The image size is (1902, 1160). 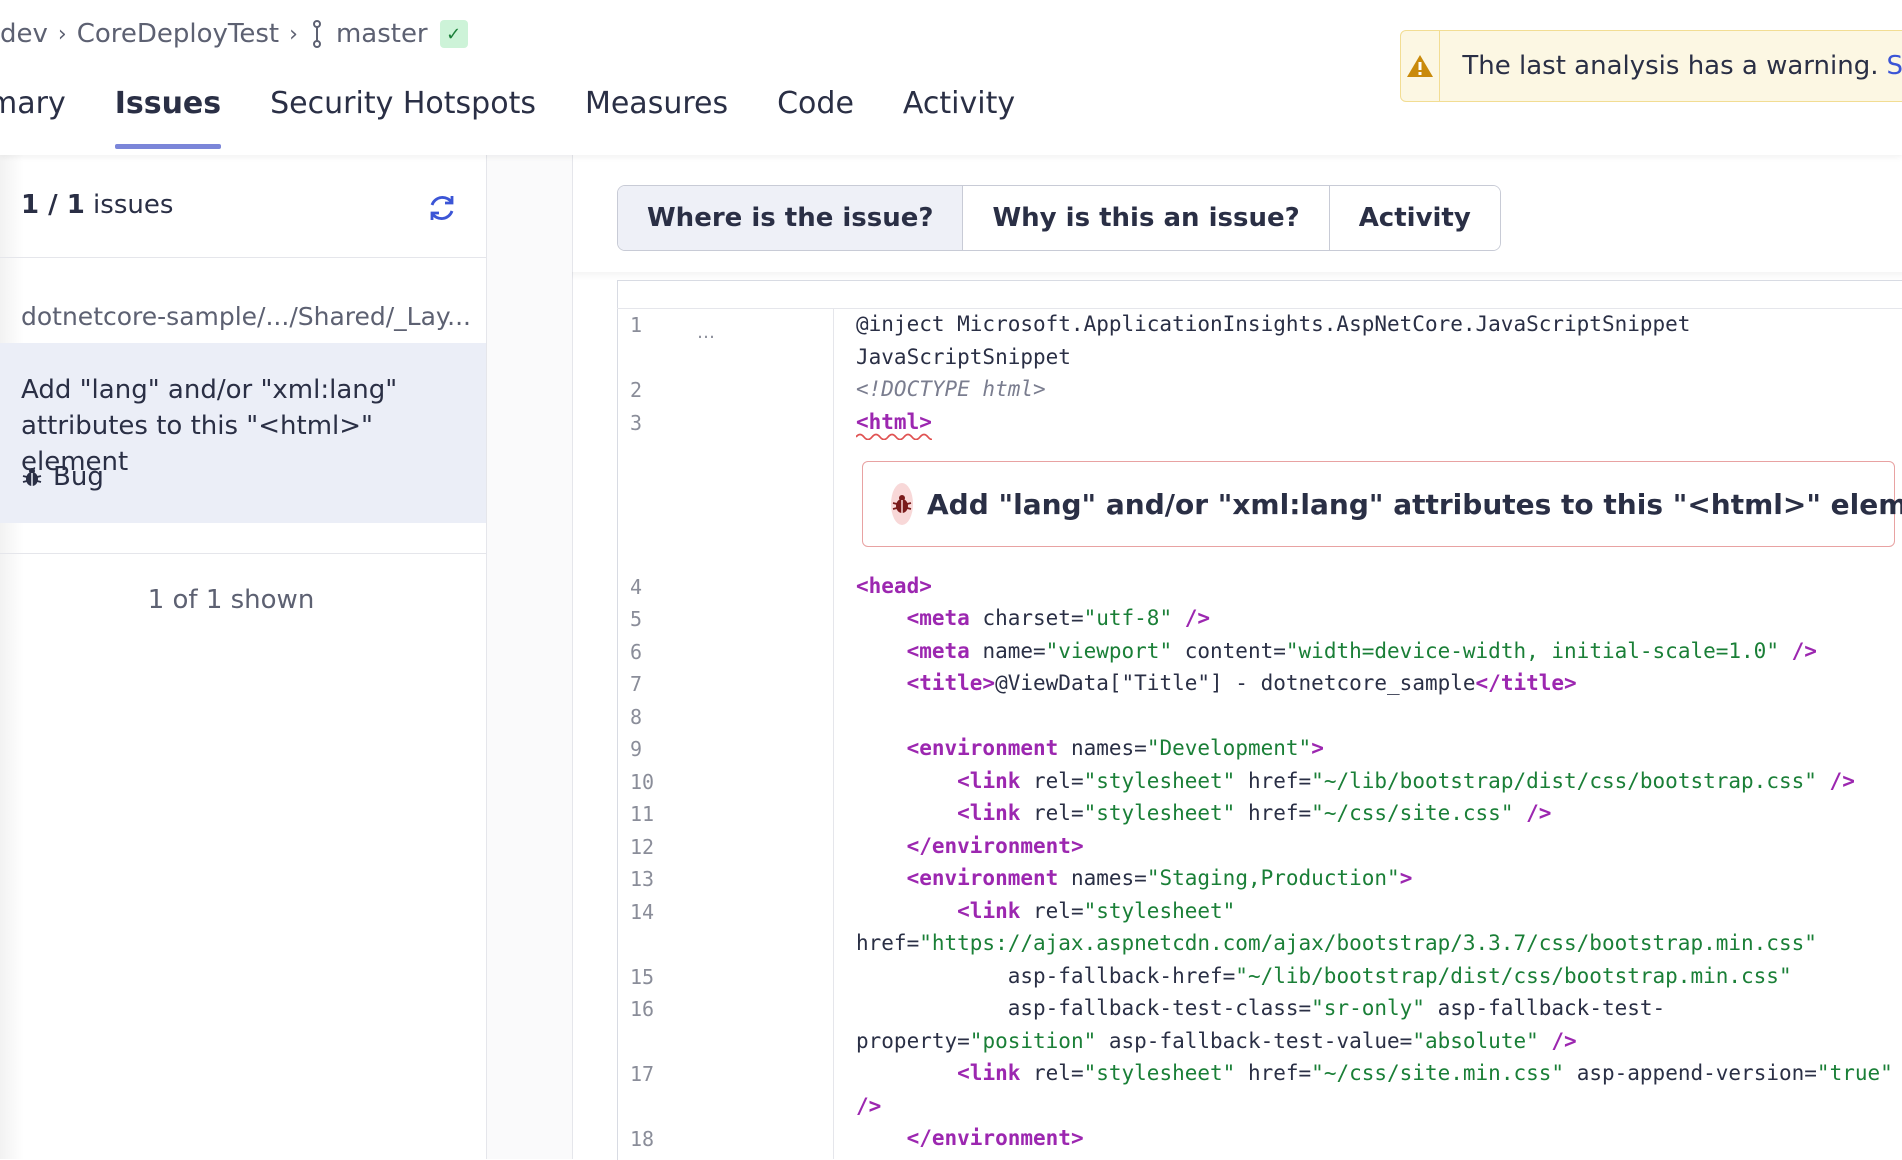 I want to click on line-number: 17, so click(x=650, y=1074).